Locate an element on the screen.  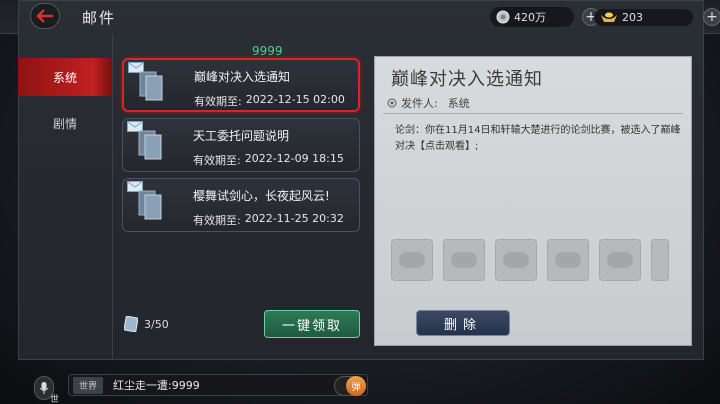
mail-body: 论剑：你在11月14日和轩辕大楚进行的论剑比赛，被选入了巅峰对决【点击观看】; is located at coordinates (538, 138).